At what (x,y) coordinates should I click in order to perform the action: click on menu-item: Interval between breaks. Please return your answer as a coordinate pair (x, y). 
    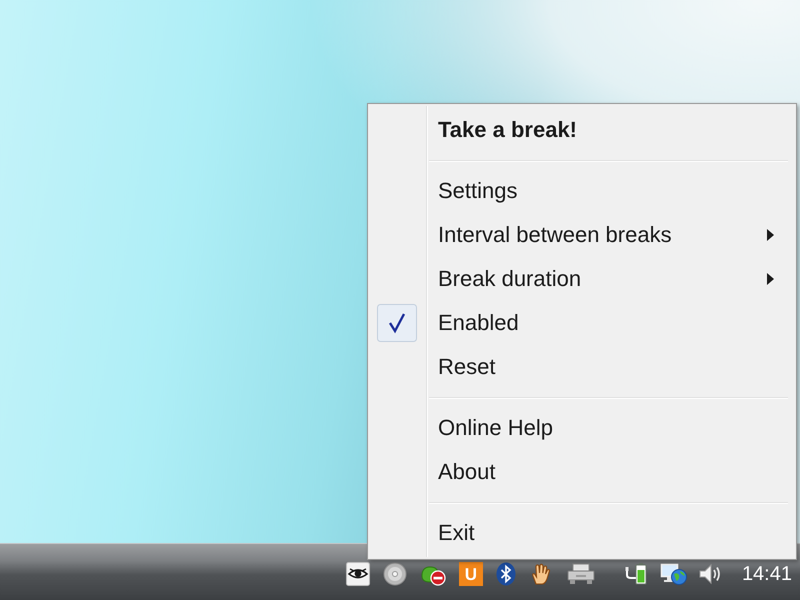
    Looking at the image, I should click on (582, 235).